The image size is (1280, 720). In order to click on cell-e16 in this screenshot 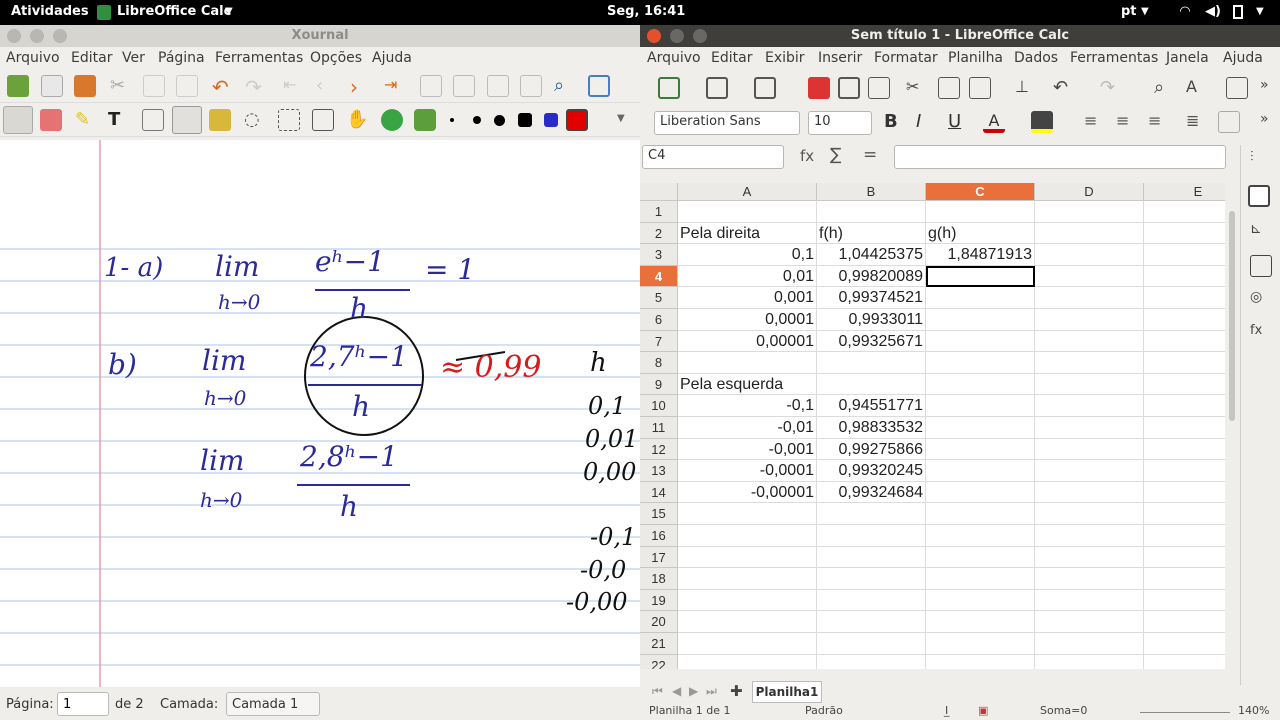, I will do `click(1184, 536)`.